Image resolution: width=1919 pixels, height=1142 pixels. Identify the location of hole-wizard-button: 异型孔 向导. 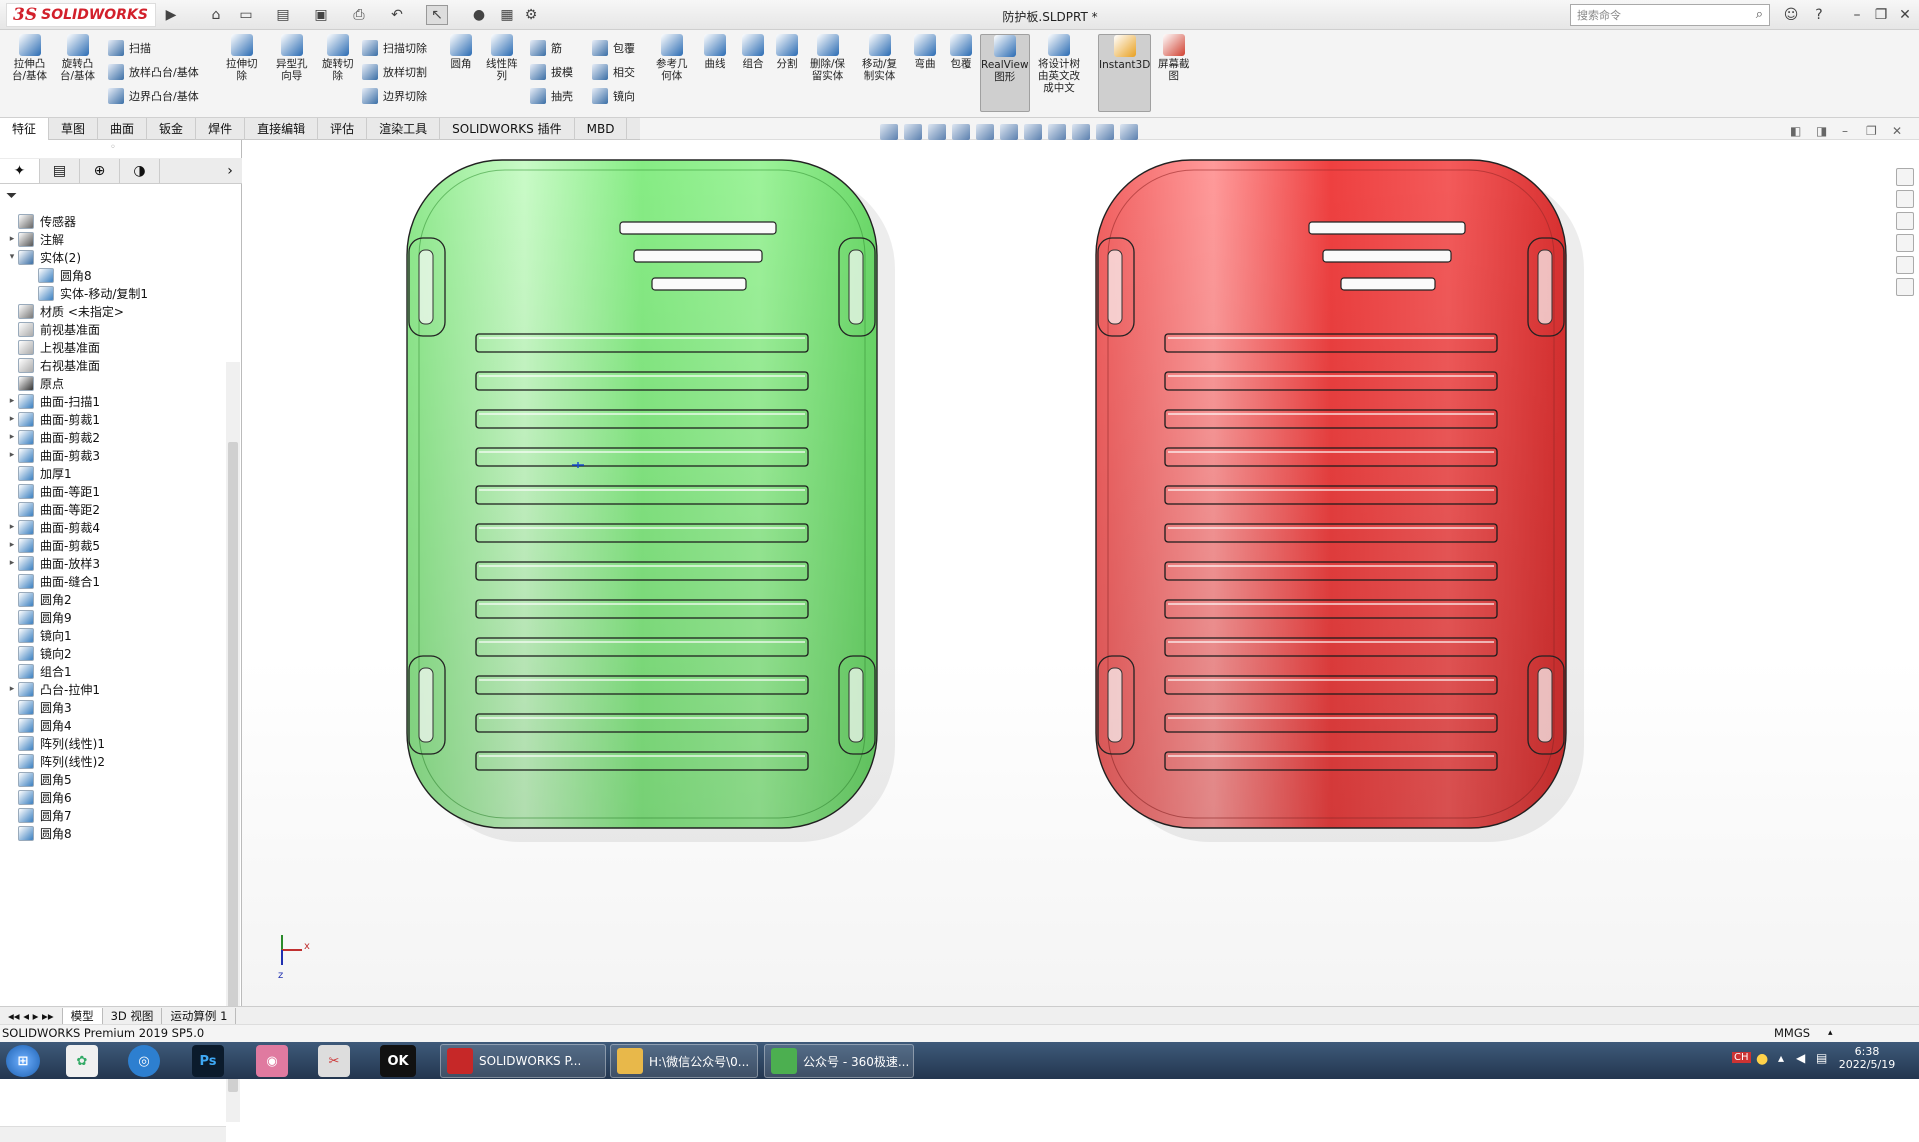
(292, 58).